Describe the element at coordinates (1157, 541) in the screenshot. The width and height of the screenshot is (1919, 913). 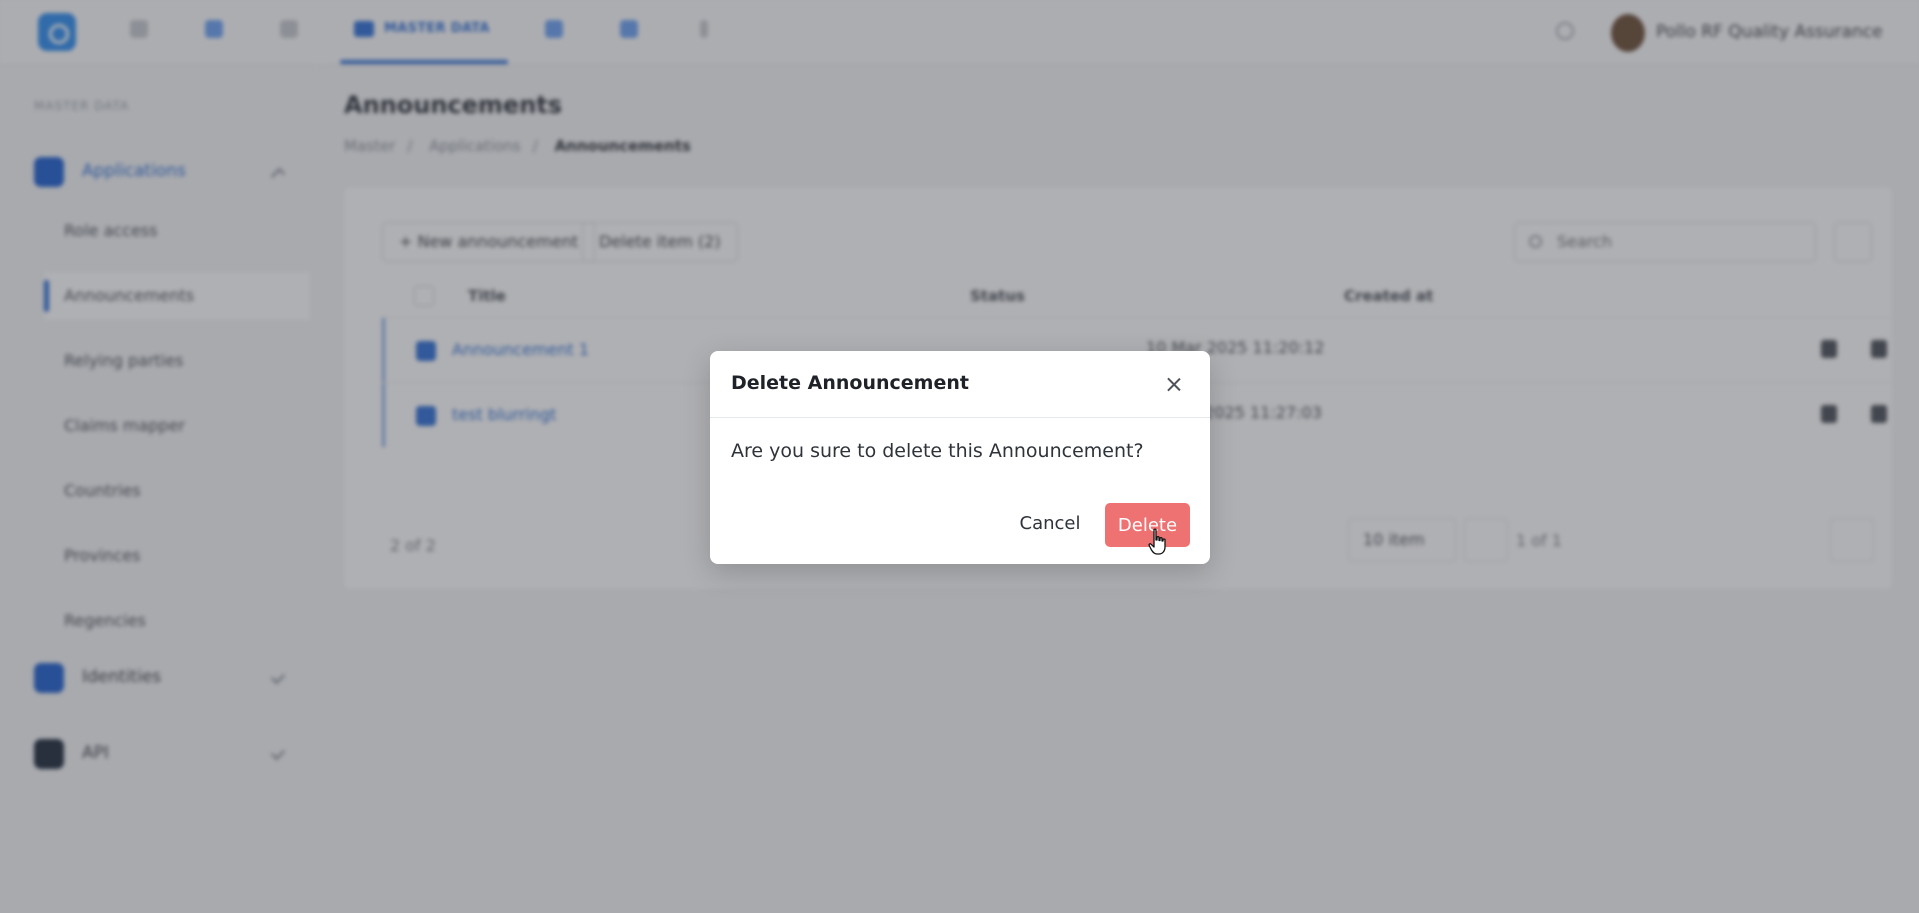
I see `hand-pointer-icon` at that location.